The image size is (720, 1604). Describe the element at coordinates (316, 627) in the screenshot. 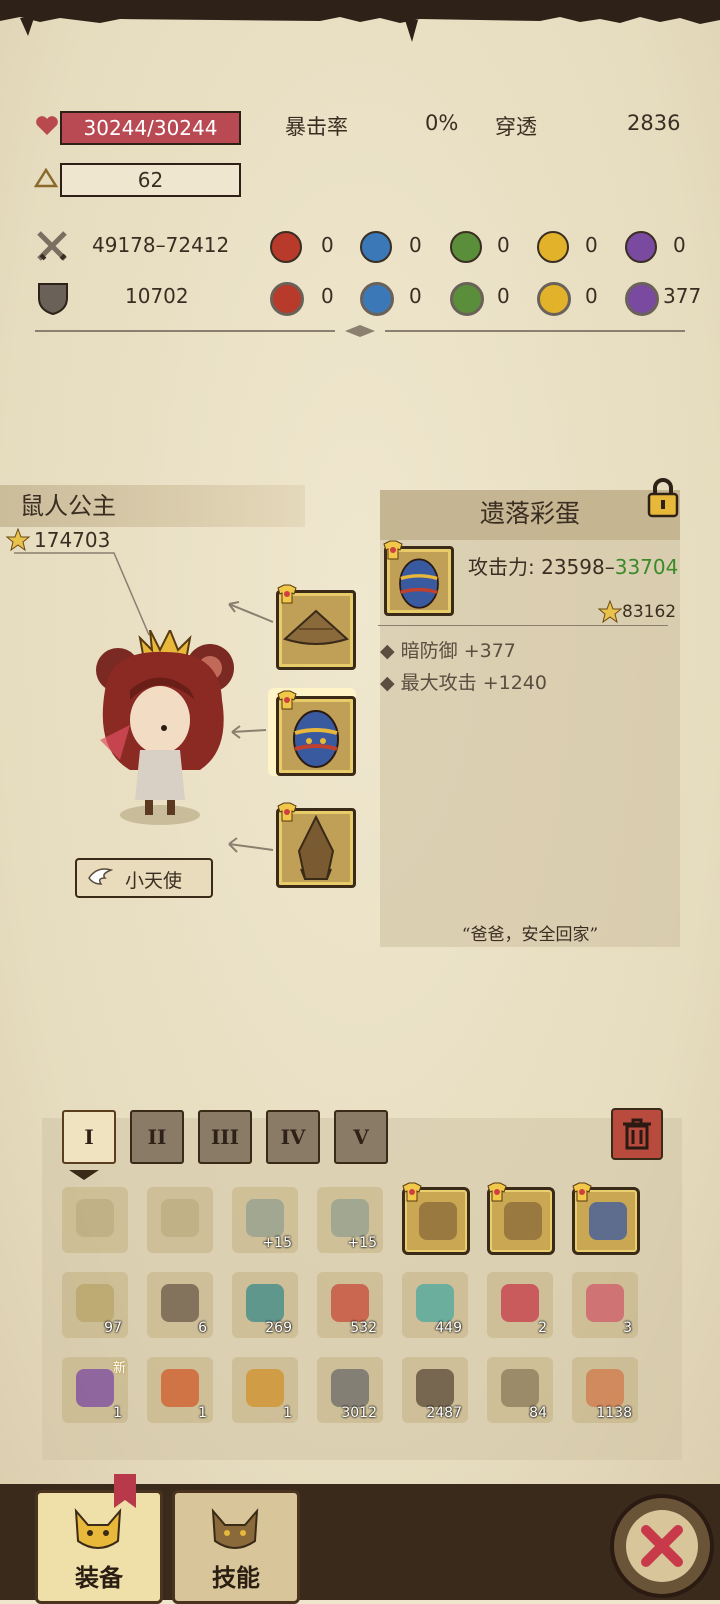

I see `straw-hat-icon` at that location.